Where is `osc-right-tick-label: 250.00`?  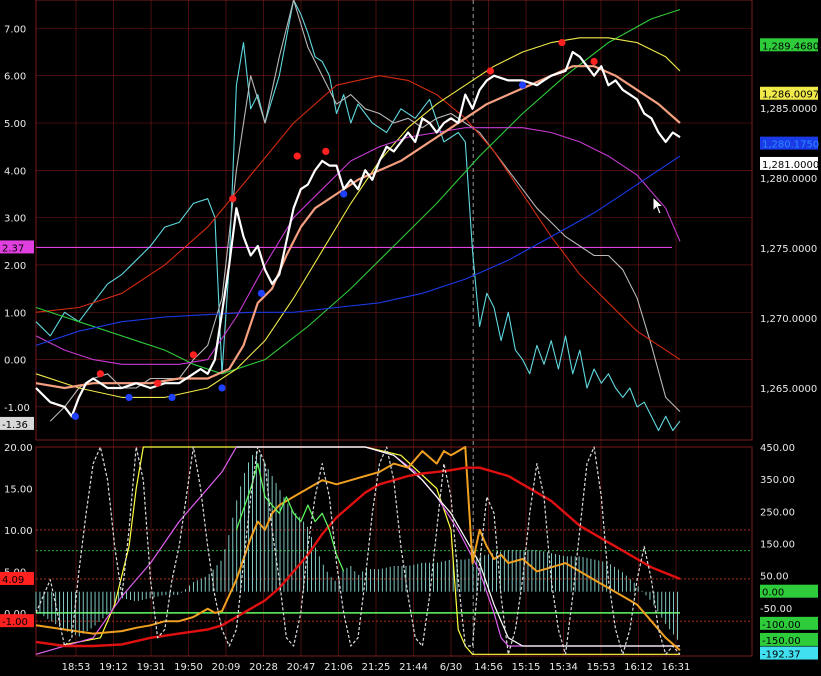 osc-right-tick-label: 250.00 is located at coordinates (777, 512).